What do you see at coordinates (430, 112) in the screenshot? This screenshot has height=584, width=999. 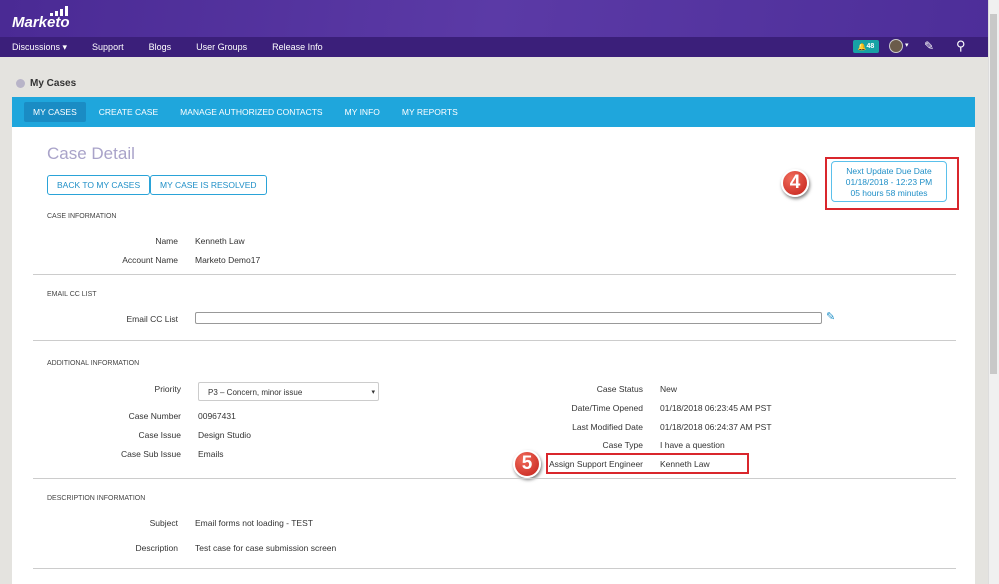 I see `tab-my-reports: MY REPORTS` at bounding box center [430, 112].